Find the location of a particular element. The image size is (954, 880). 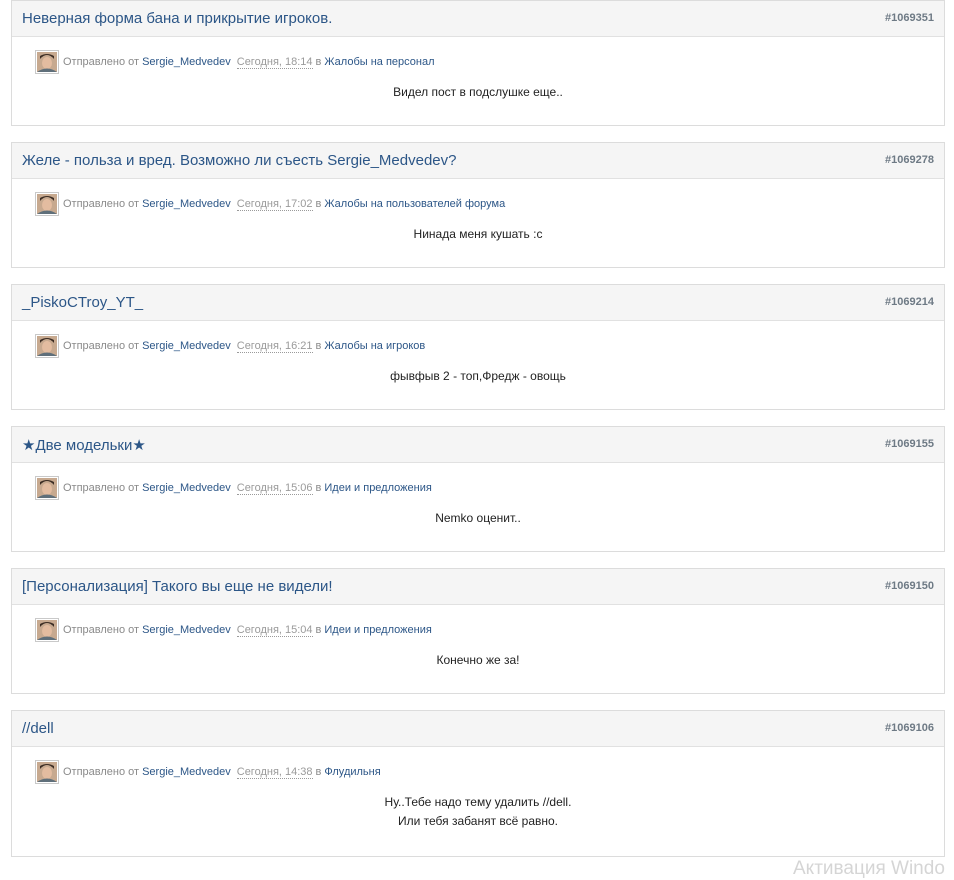

post-body: Конечно же за! is located at coordinates (478, 660).